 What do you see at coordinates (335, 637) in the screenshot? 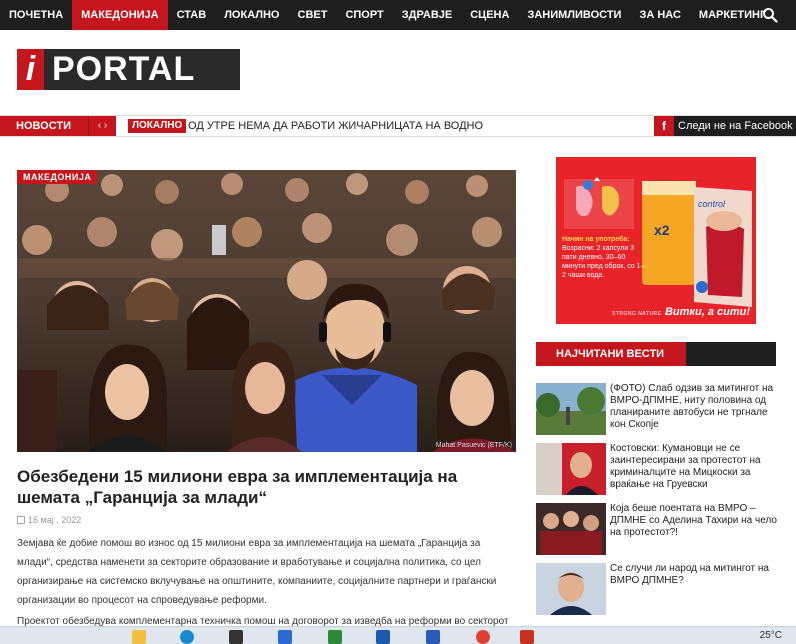
I see `spreadsheet-icon` at bounding box center [335, 637].